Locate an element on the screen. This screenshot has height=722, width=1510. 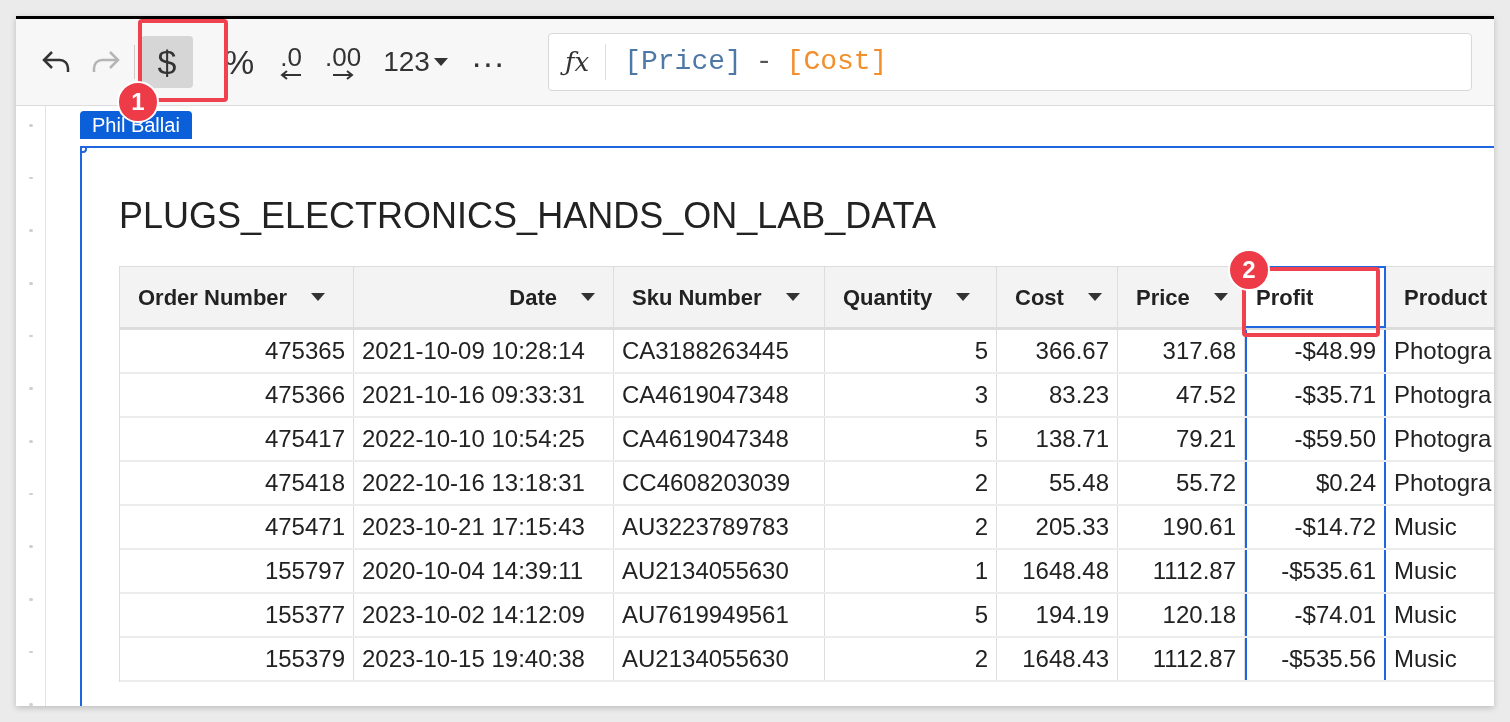
table-cell: 83.23 is located at coordinates (1057, 395).